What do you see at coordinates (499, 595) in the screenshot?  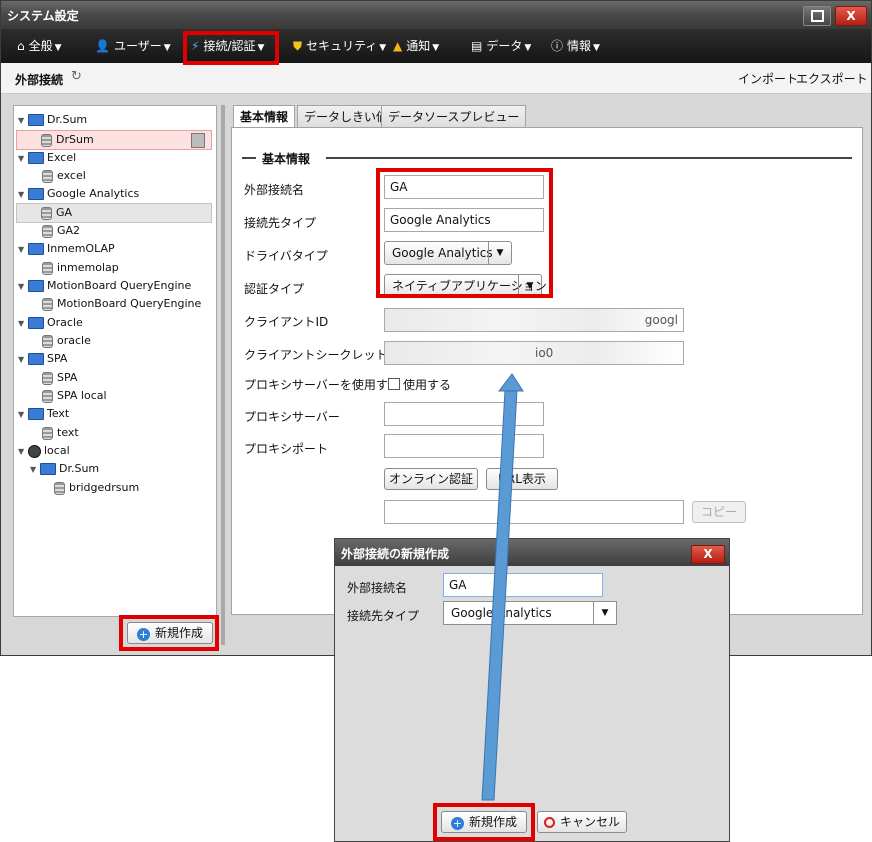 I see `arrow-shaft` at bounding box center [499, 595].